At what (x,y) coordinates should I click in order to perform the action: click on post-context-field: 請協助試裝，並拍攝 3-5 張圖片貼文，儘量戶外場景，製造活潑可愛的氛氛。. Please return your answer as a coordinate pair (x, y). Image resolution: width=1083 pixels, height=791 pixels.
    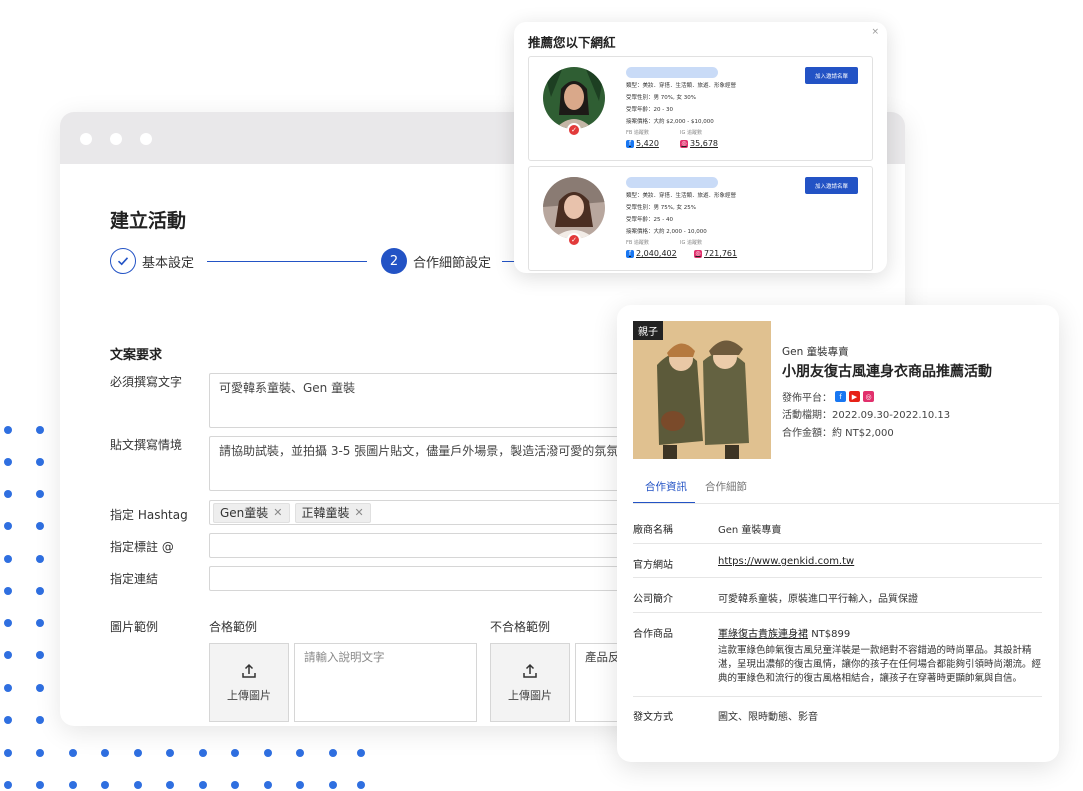
    Looking at the image, I should click on (419, 463).